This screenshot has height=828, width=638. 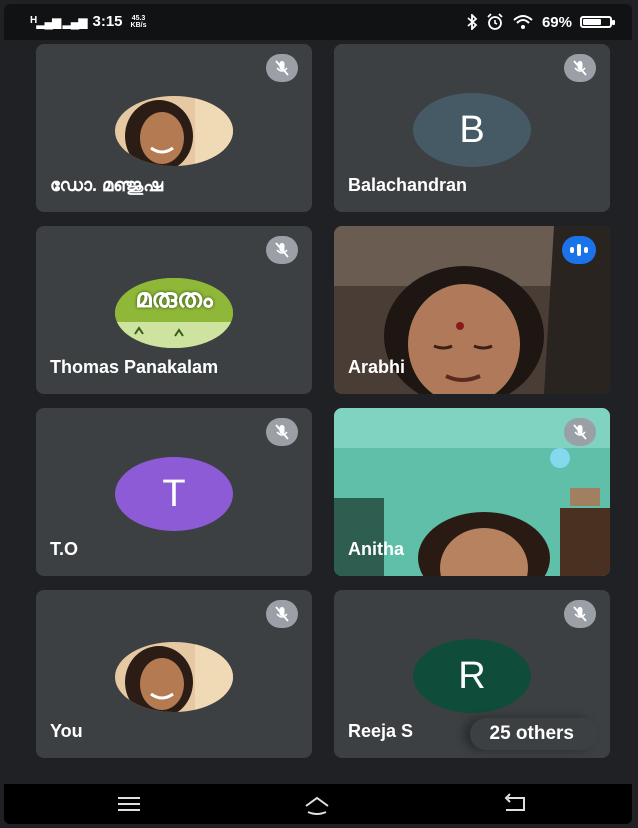 I want to click on participant-name: Thomas Panakalam, so click(x=134, y=367).